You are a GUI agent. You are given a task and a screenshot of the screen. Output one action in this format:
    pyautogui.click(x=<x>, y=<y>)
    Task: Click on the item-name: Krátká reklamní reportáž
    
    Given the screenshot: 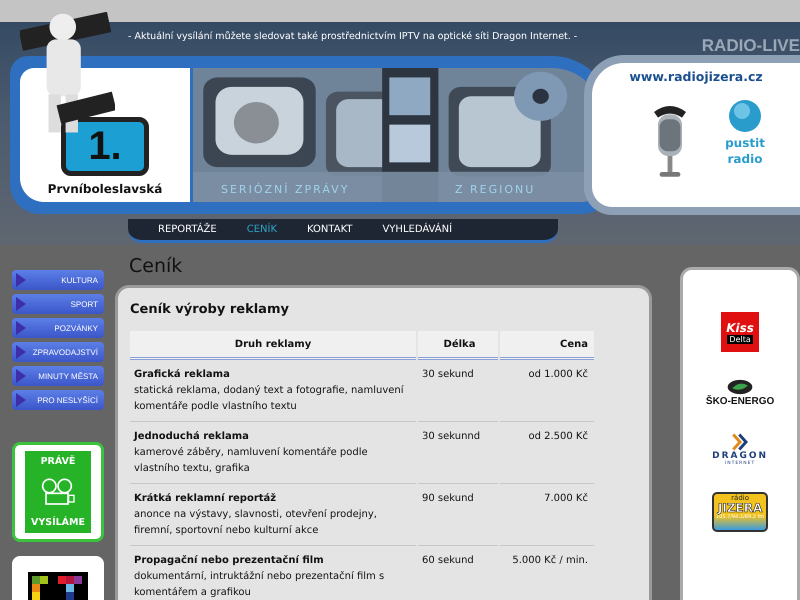 What is the action you would take?
    pyautogui.click(x=206, y=499)
    